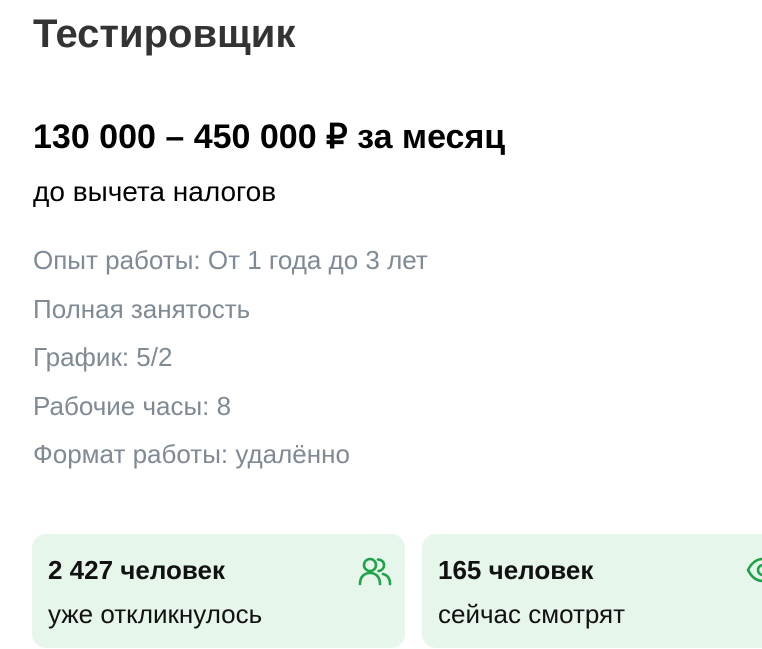 This screenshot has width=762, height=649. I want to click on salary-note: до вычета налогов, so click(155, 191).